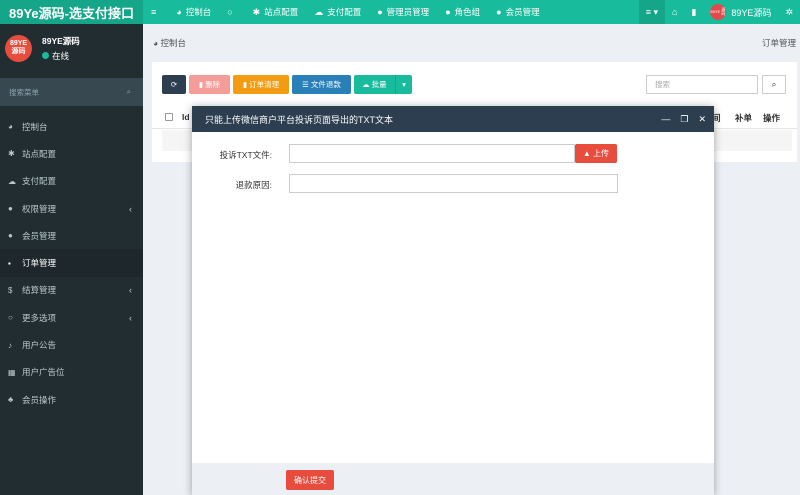 This screenshot has width=800, height=495. Describe the element at coordinates (778, 43) in the screenshot. I see `page-title: 订单管理` at that location.